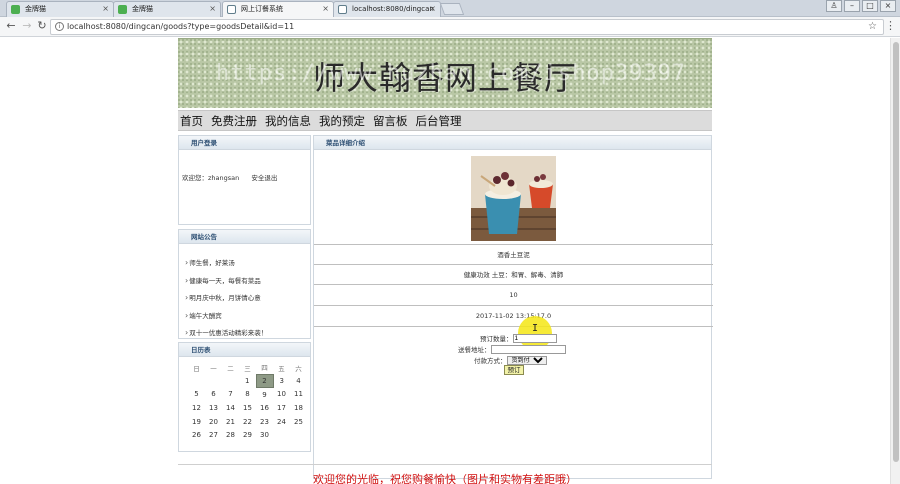 The width and height of the screenshot is (900, 484). I want to click on watermark-text: https://www.huzhan.com/ishop39397, so click(451, 73).